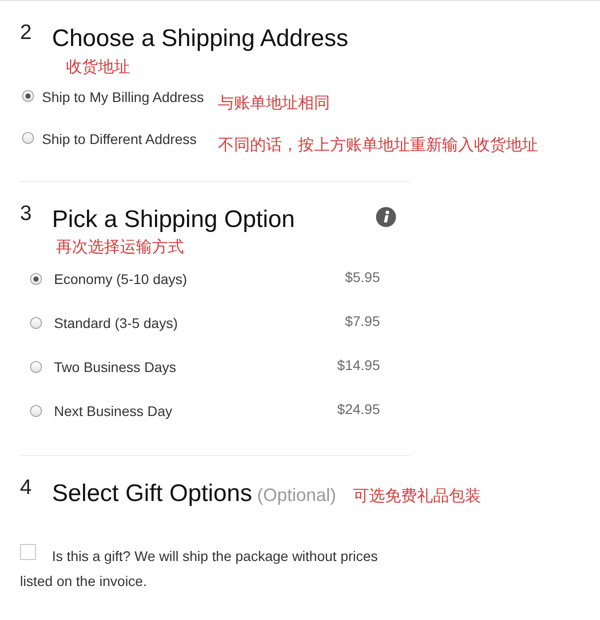  I want to click on step-number: 2, so click(26, 33).